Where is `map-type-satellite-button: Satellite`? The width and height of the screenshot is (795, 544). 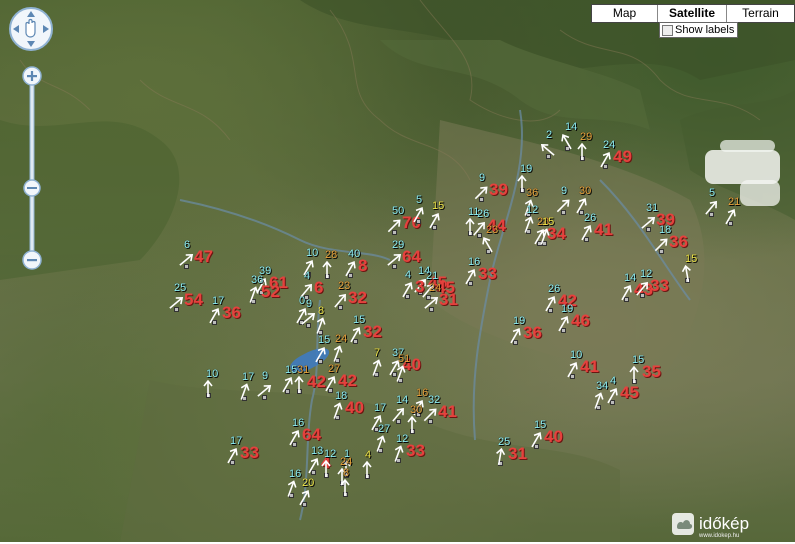 map-type-satellite-button: Satellite is located at coordinates (692, 13).